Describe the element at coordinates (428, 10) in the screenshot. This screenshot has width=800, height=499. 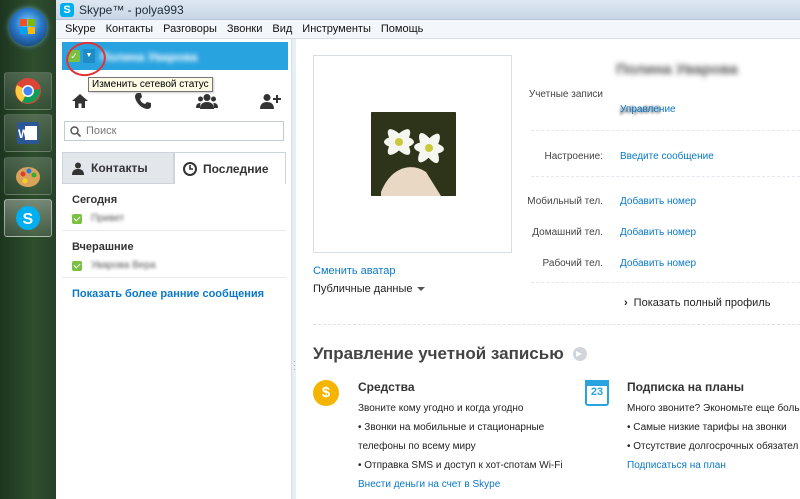
I see `title-bar: S Skype™ - polya993` at that location.